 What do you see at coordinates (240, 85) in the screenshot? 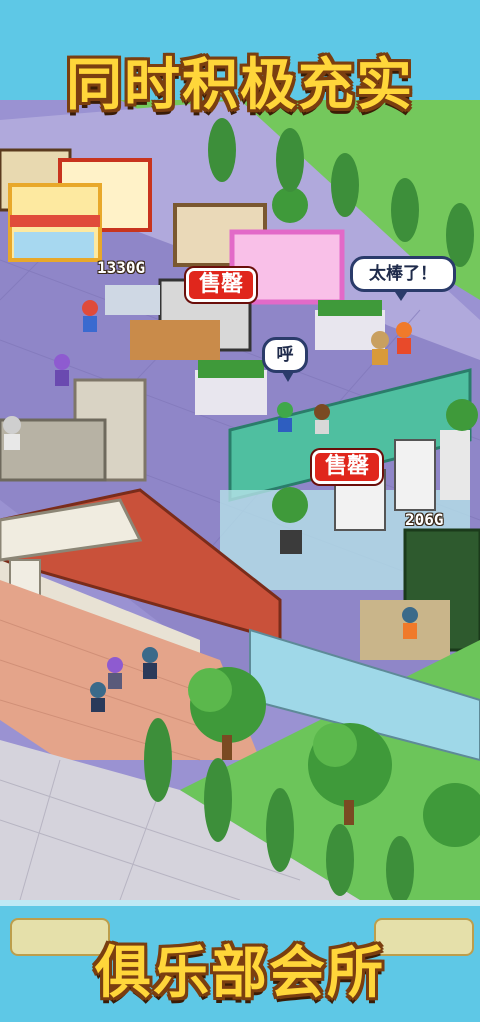
I see `top-banner-title: 同时积极充实` at bounding box center [240, 85].